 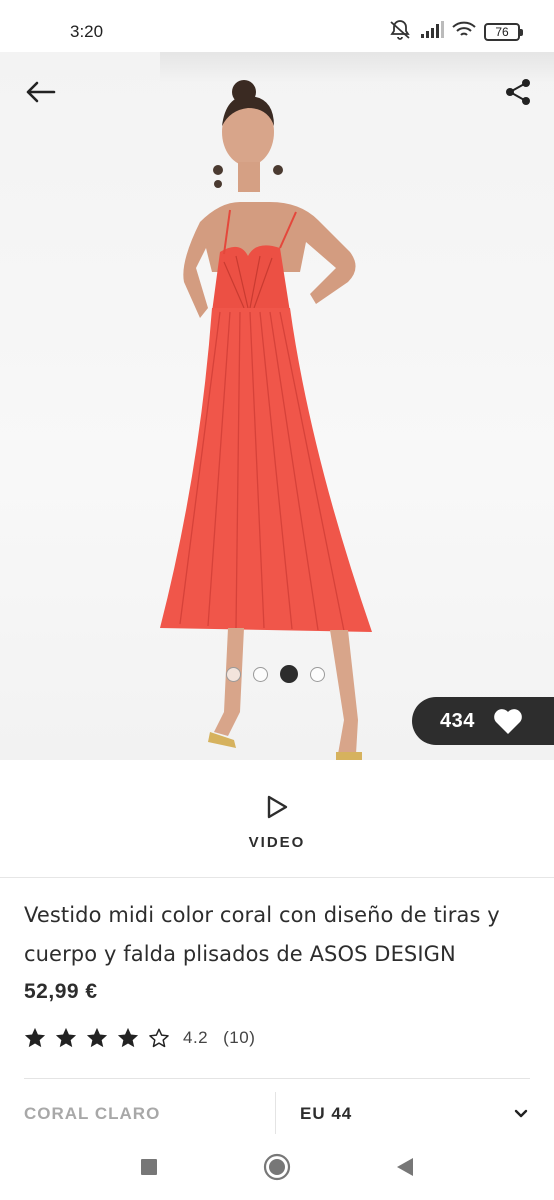 I want to click on status-bar: 3:20 76, so click(x=277, y=30).